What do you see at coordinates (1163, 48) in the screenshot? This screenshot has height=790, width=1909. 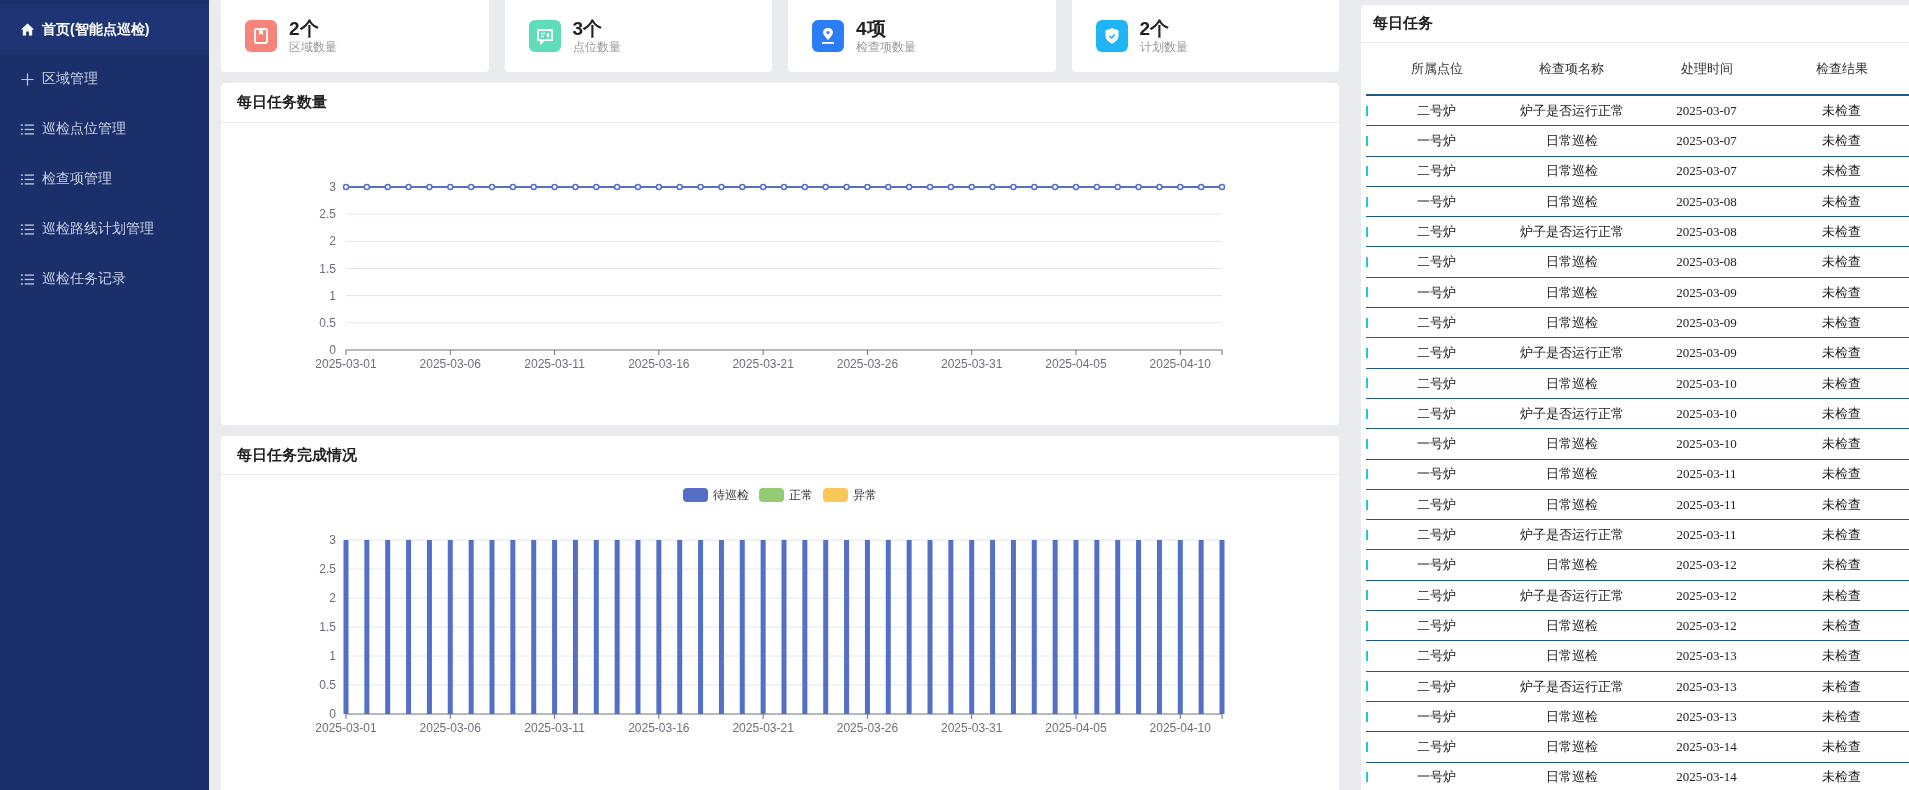 I see `stat-label: 计划数量` at bounding box center [1163, 48].